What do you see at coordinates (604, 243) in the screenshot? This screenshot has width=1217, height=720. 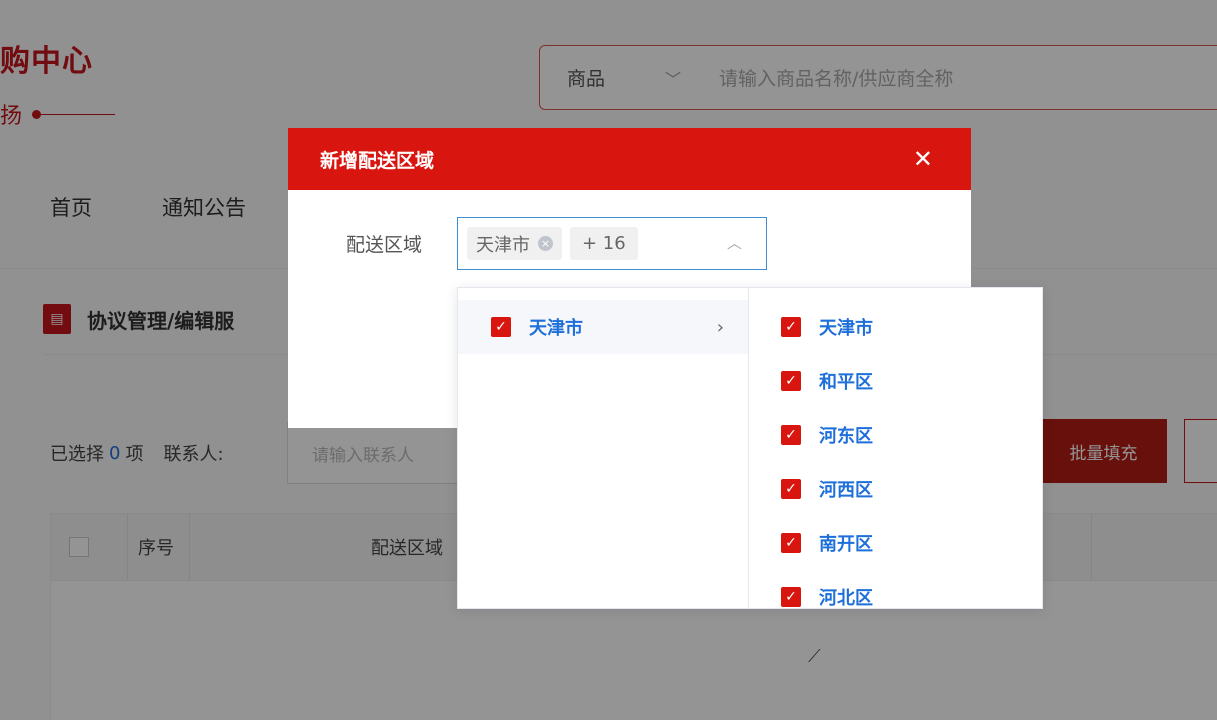 I see `collapsed-tags-count: + 16` at bounding box center [604, 243].